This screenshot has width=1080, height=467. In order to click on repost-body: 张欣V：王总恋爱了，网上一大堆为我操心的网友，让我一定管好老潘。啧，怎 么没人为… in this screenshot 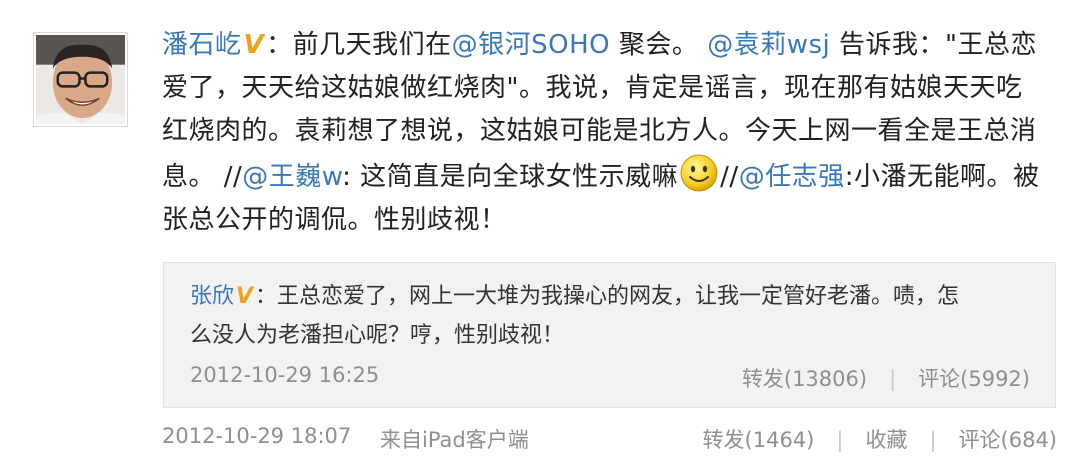, I will do `click(610, 316)`.